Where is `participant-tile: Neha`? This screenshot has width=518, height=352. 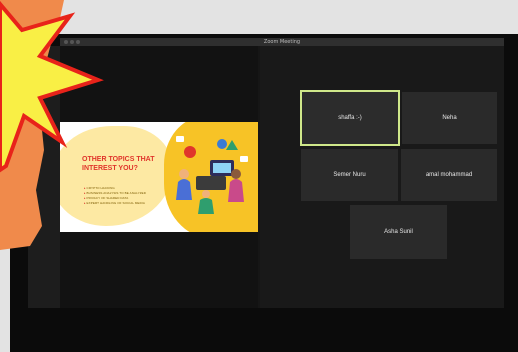 participant-tile: Neha is located at coordinates (449, 118).